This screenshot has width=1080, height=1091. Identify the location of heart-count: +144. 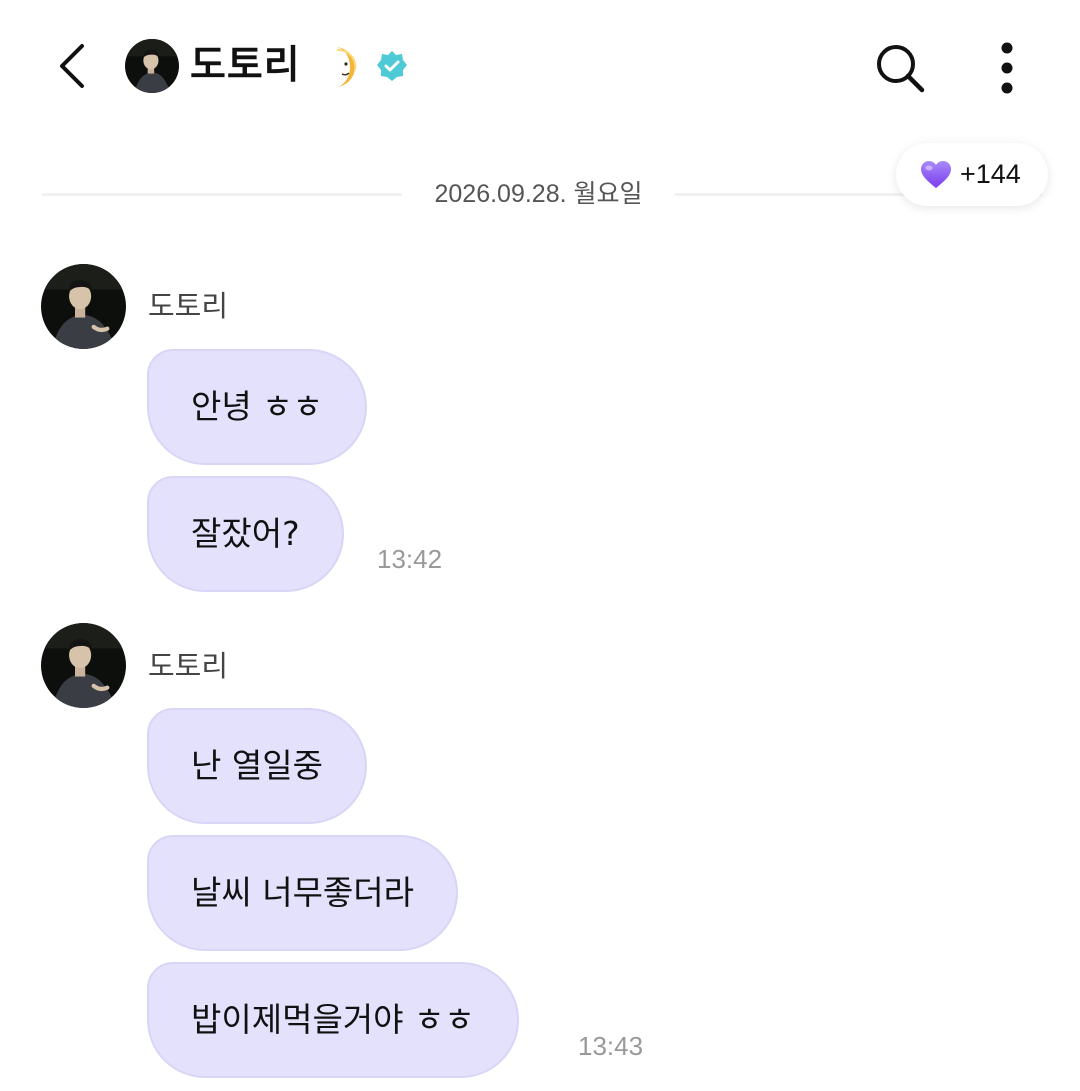
(990, 174).